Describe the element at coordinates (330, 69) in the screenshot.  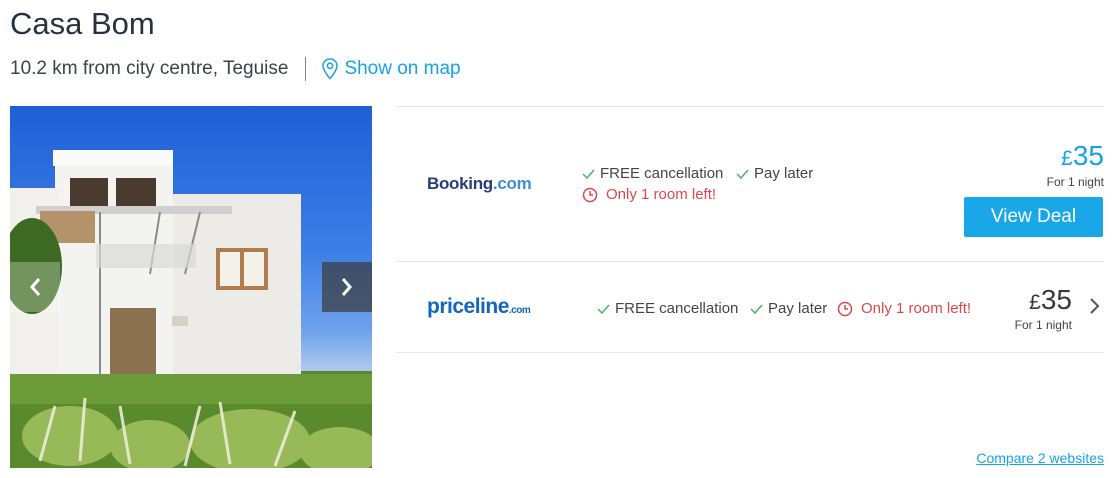
I see `map-pin-icon` at that location.